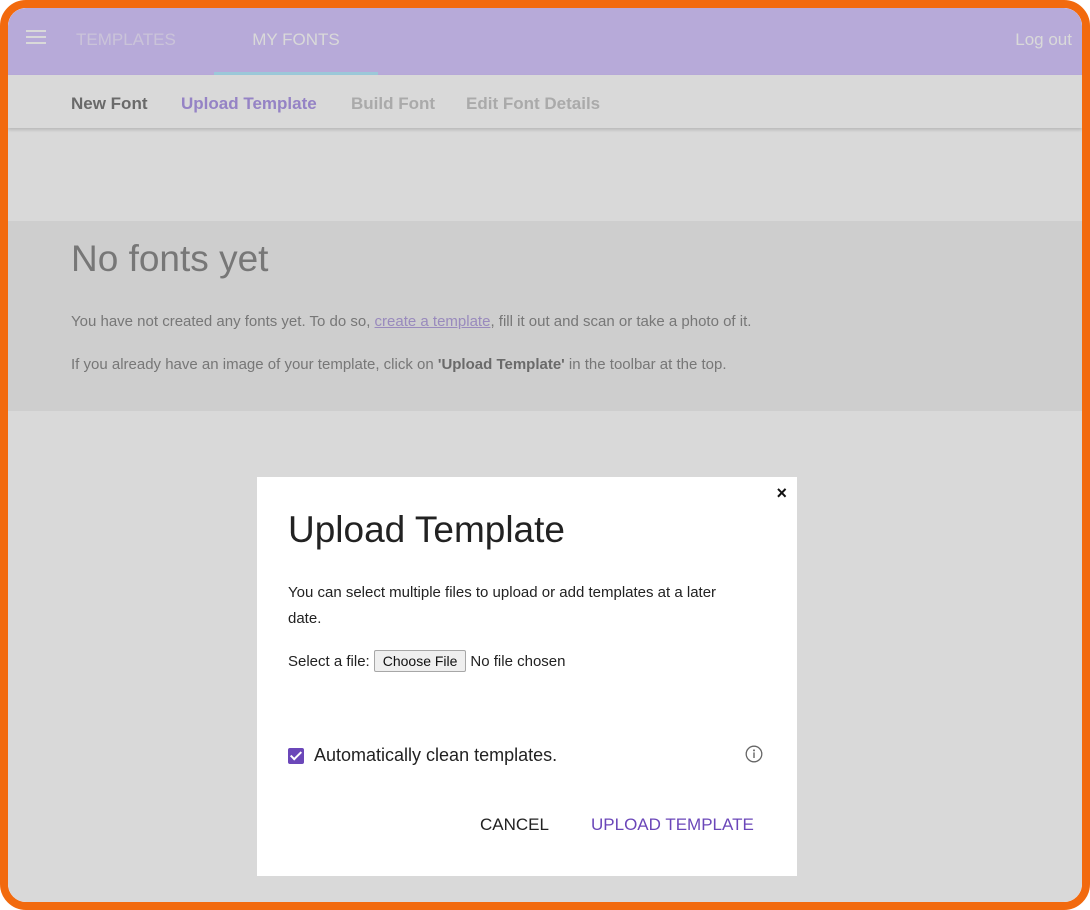 The width and height of the screenshot is (1090, 910). What do you see at coordinates (754, 754) in the screenshot?
I see `info-icon` at bounding box center [754, 754].